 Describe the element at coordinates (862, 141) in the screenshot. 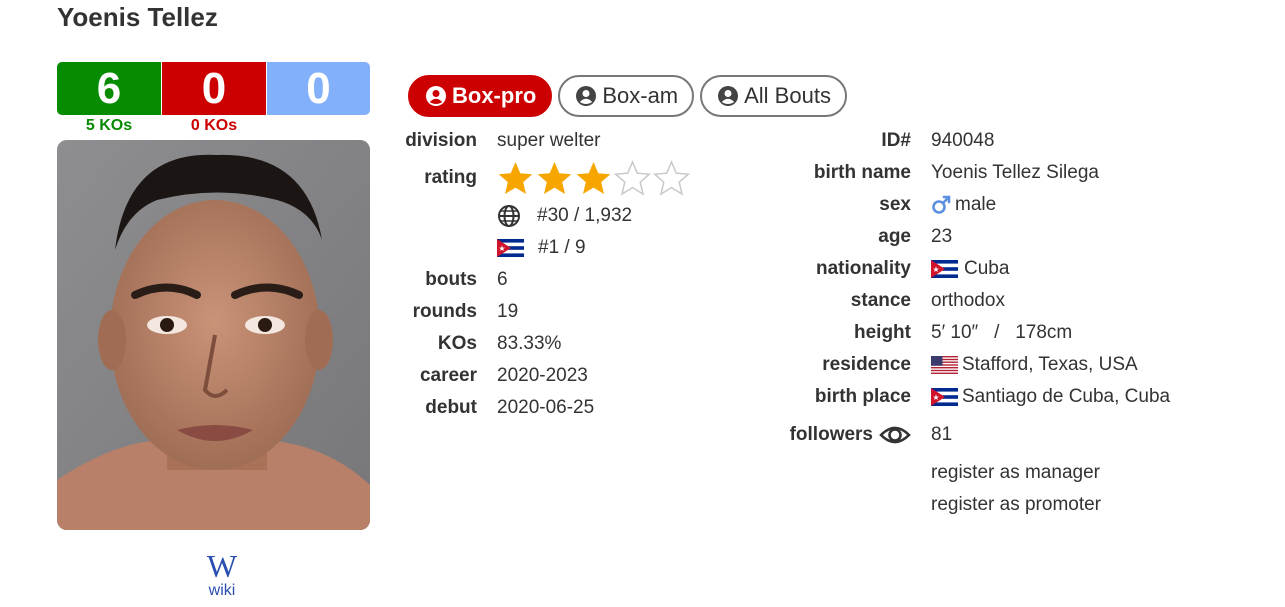

I see `id-row: ID# 940048` at that location.